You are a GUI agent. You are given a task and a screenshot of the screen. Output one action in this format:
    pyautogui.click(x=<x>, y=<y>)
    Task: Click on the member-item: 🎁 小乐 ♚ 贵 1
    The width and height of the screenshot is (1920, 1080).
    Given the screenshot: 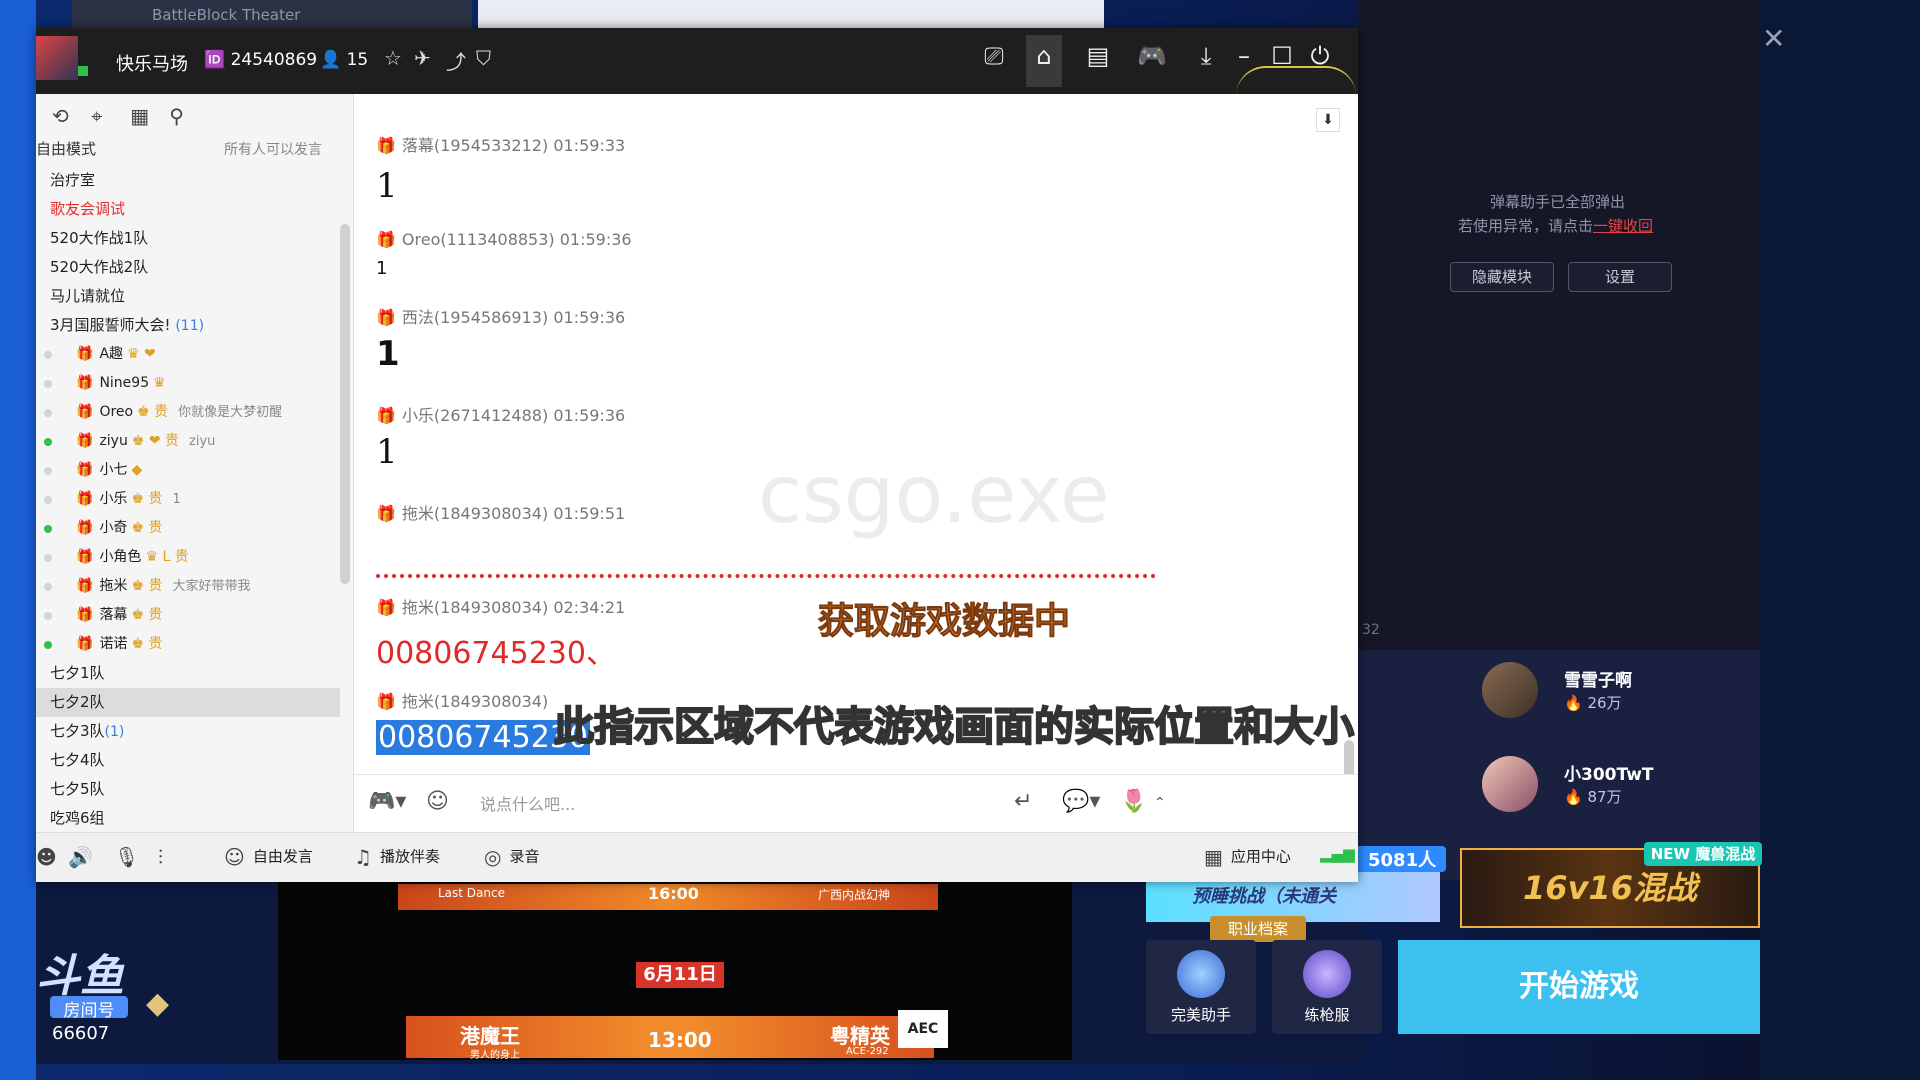 What is the action you would take?
    pyautogui.click(x=188, y=499)
    